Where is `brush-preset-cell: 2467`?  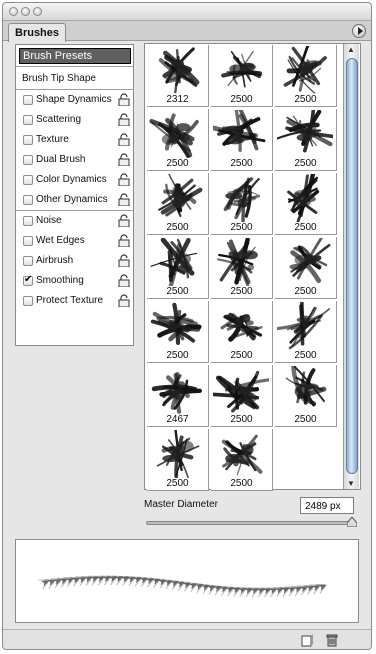
brush-preset-cell: 2467 is located at coordinates (178, 396).